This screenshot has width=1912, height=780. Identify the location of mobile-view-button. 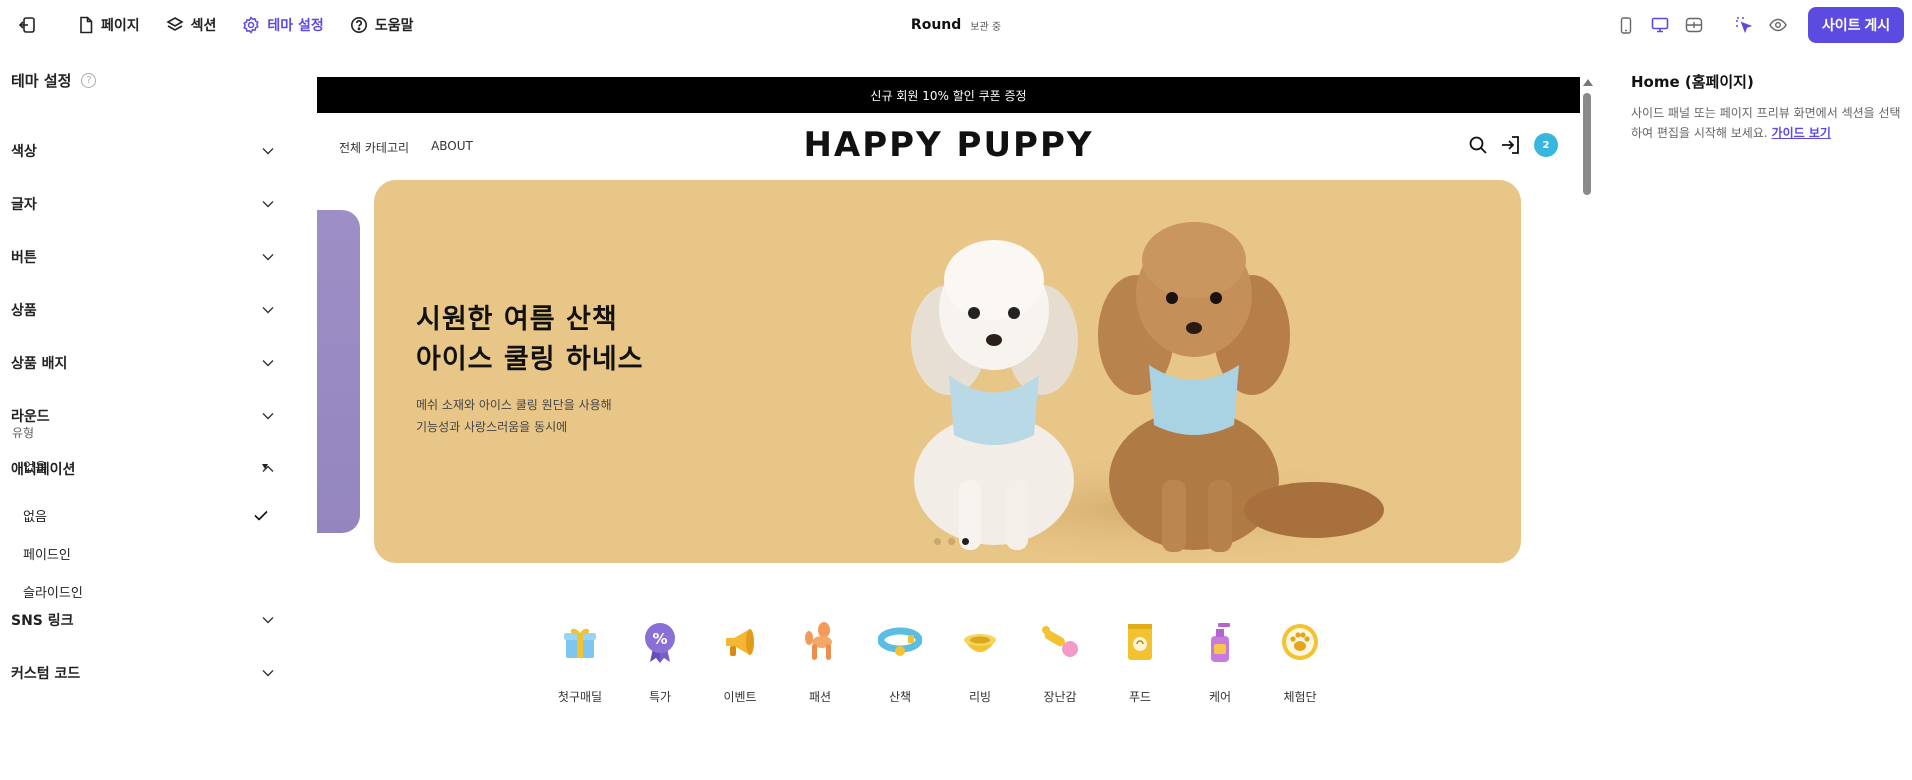
(1626, 25).